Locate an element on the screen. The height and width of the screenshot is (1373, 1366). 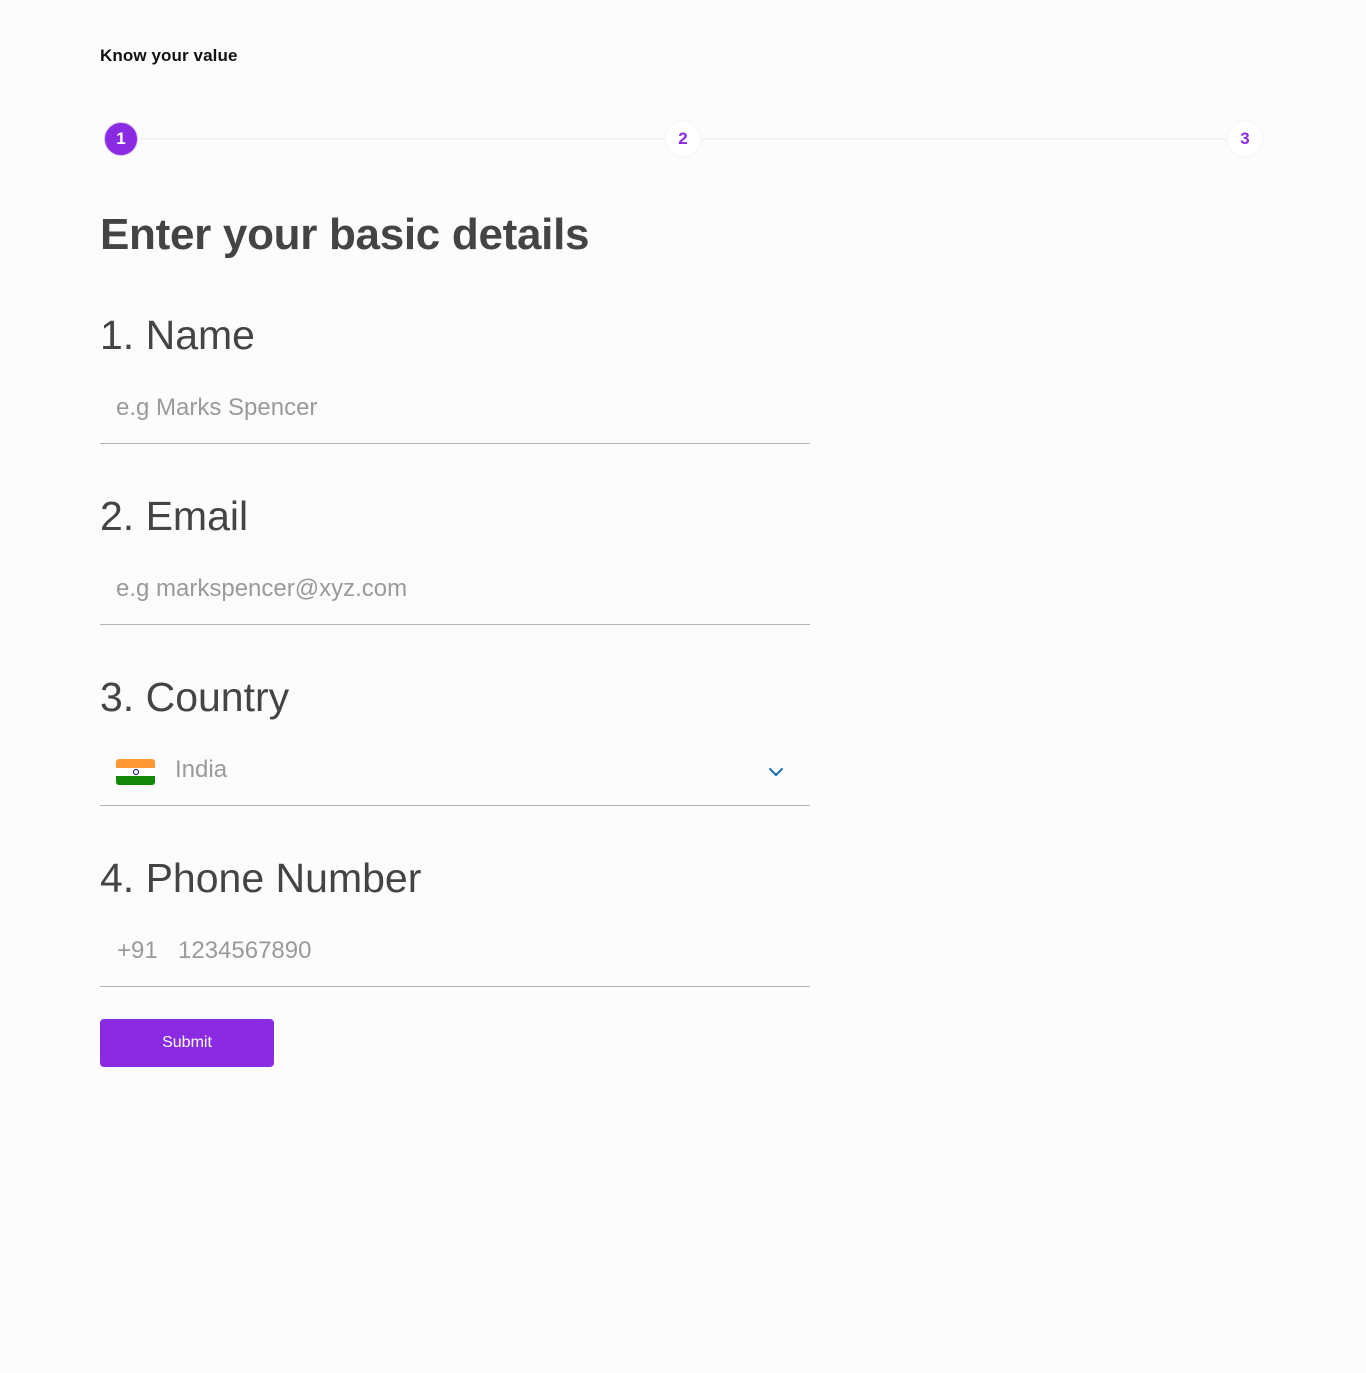
country-label: 3. Country is located at coordinates (195, 697).